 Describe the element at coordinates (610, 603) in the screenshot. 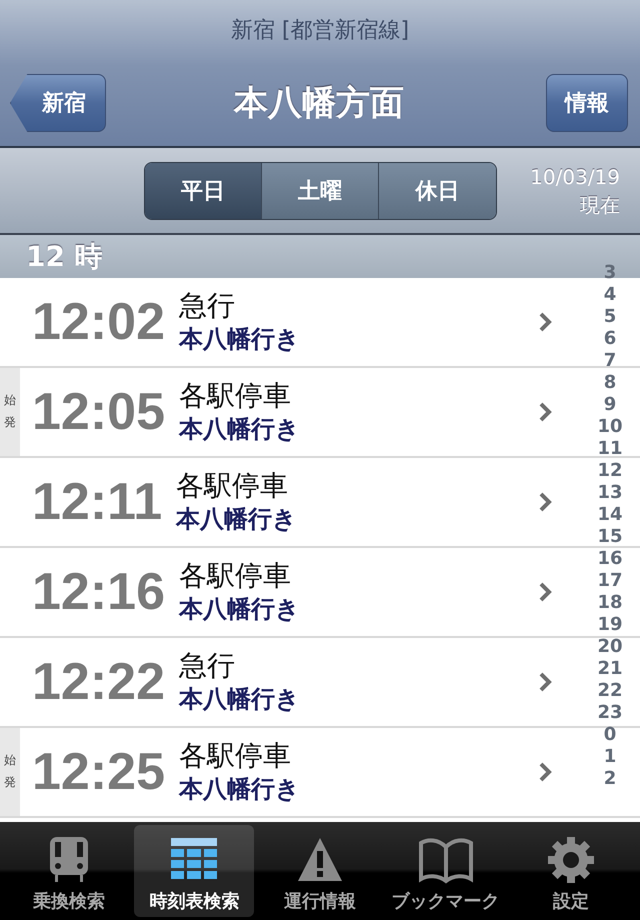

I see `hour-index-item: 18` at that location.